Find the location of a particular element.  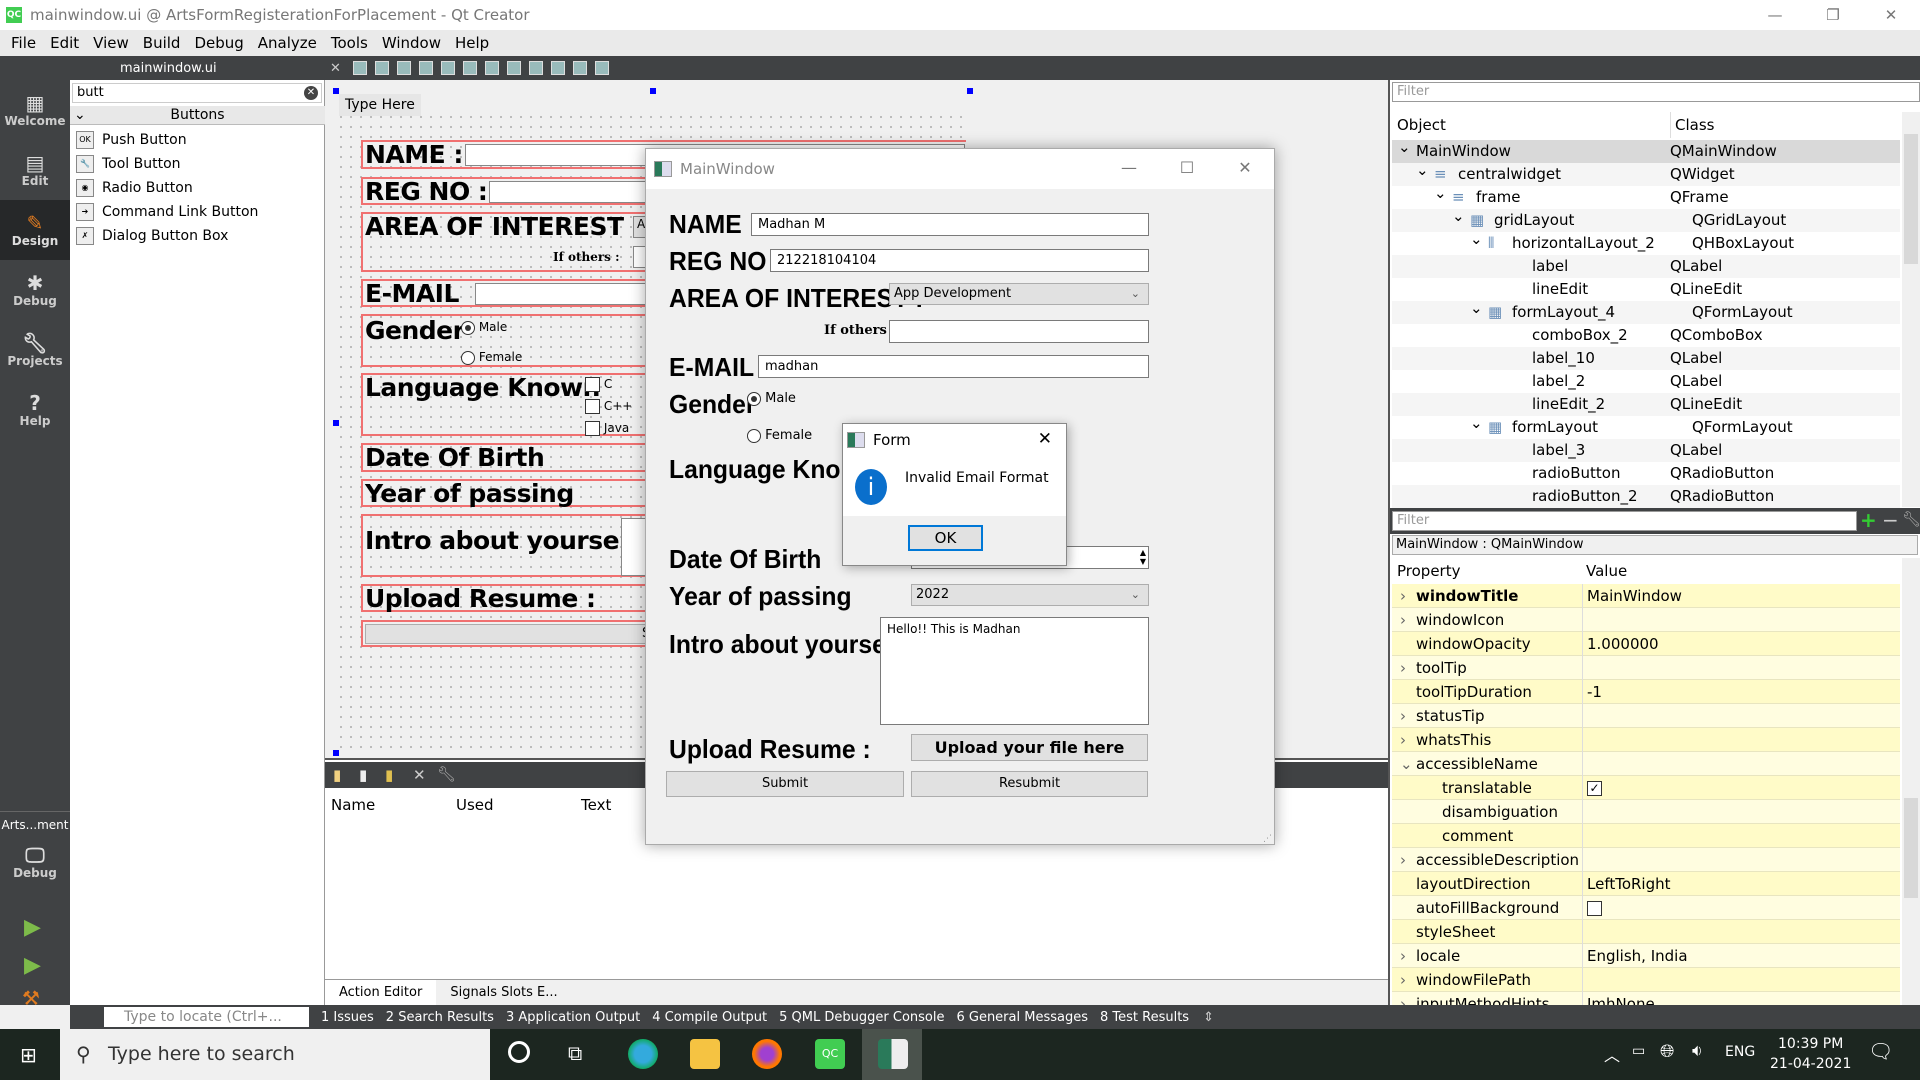

object-tree-row: ⌄ ▦ formLayout QFormLayout is located at coordinates (1646, 426).